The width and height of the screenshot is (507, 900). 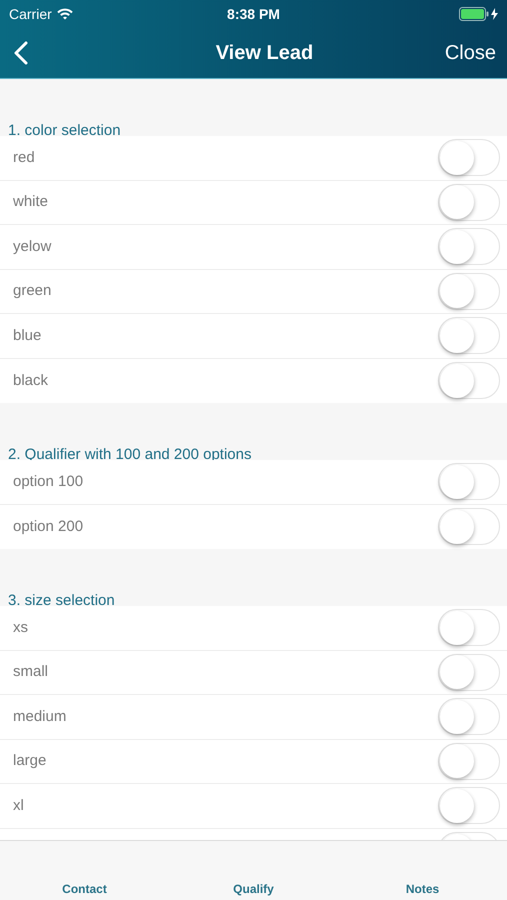 I want to click on charging-icon, so click(x=494, y=14).